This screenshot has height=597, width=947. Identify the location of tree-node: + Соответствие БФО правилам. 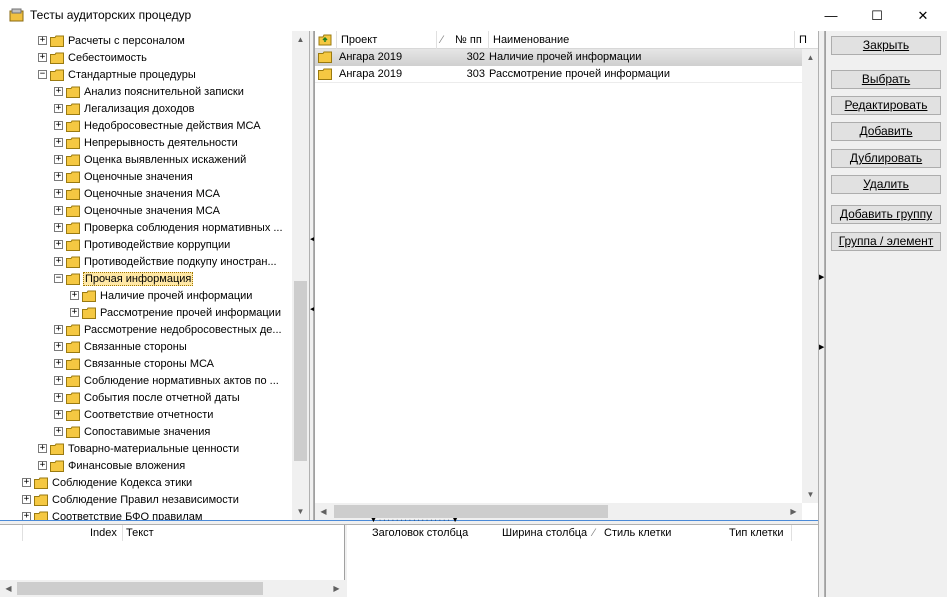
(112, 514).